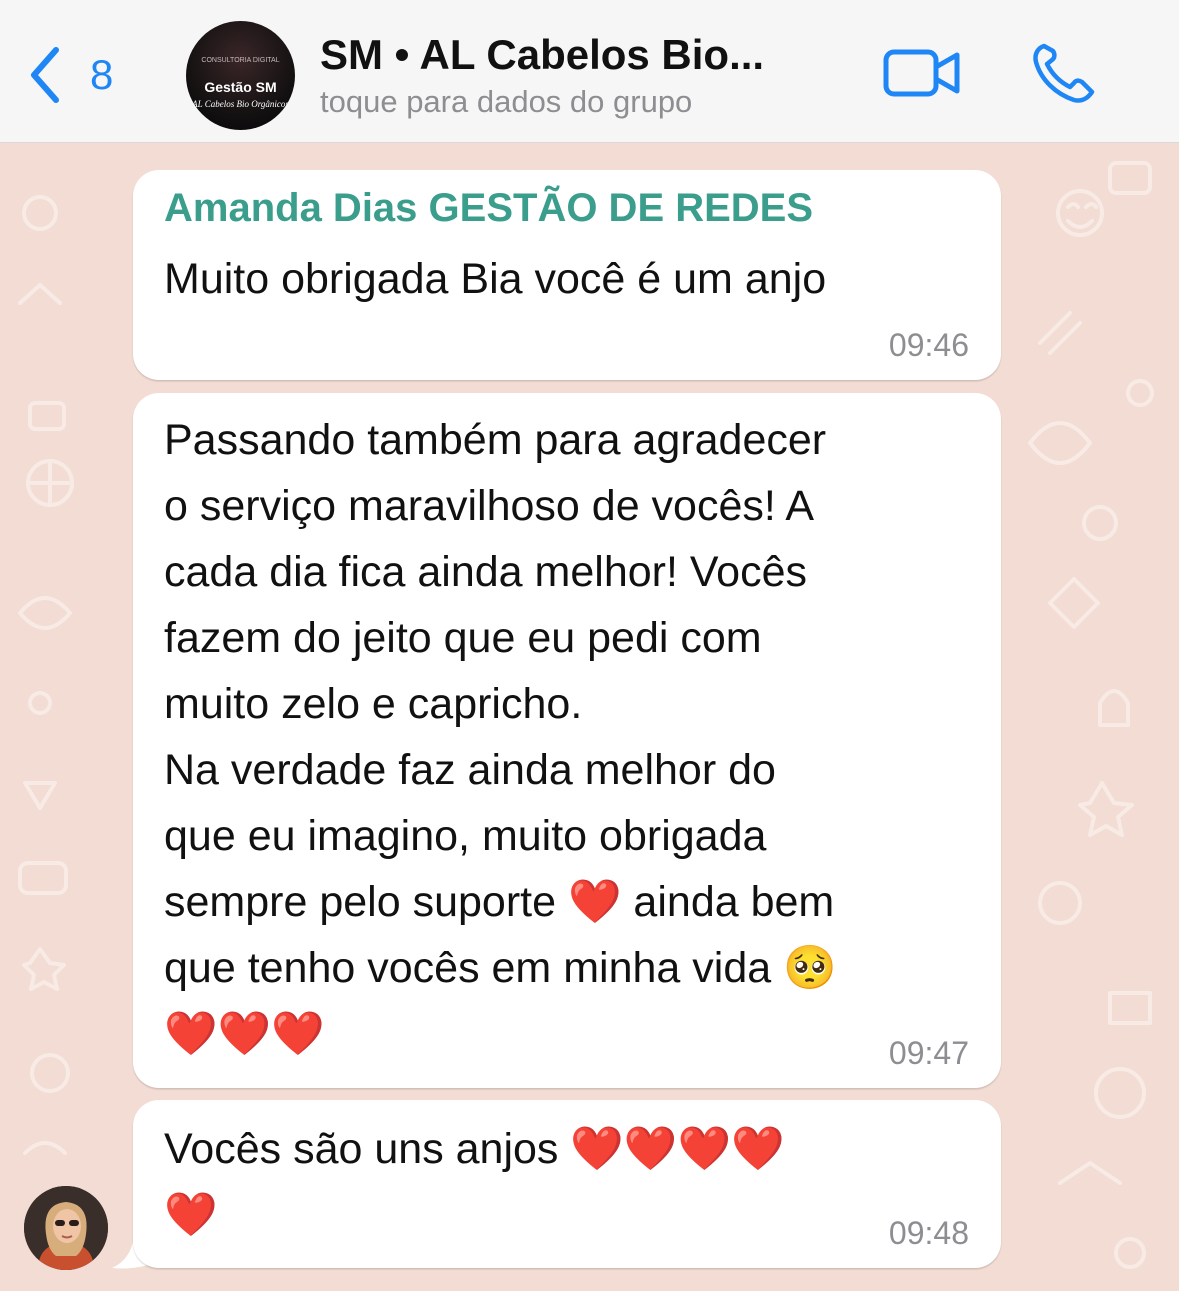  I want to click on group-avatar-brand: Gestão SM, so click(240, 87).